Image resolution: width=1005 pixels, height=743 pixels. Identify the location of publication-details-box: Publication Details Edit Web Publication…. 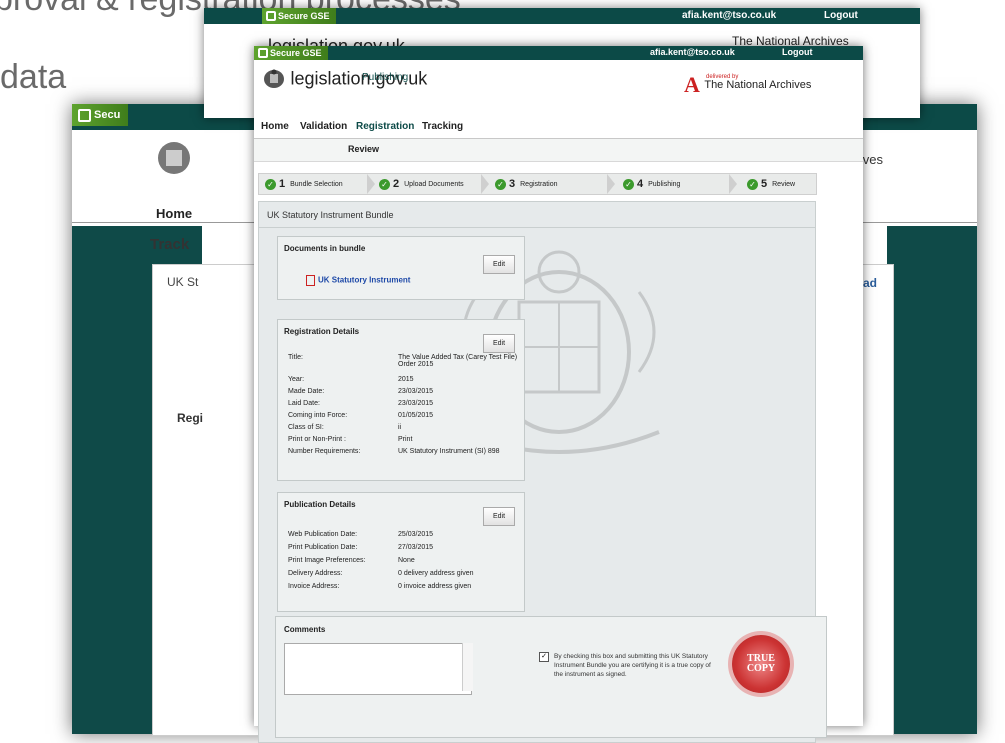
(401, 552).